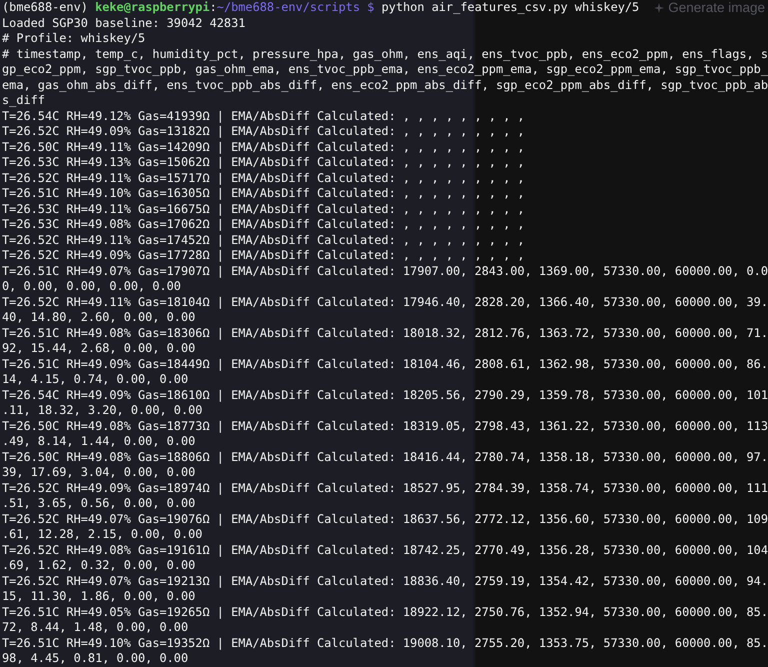 Image resolution: width=768 pixels, height=667 pixels. What do you see at coordinates (264, 178) in the screenshot?
I see `output-line: T=26.52C RH=49.11% Gas=15717Ω | EMA/AbsDiff Calculated: , , , , , , , , ,` at bounding box center [264, 178].